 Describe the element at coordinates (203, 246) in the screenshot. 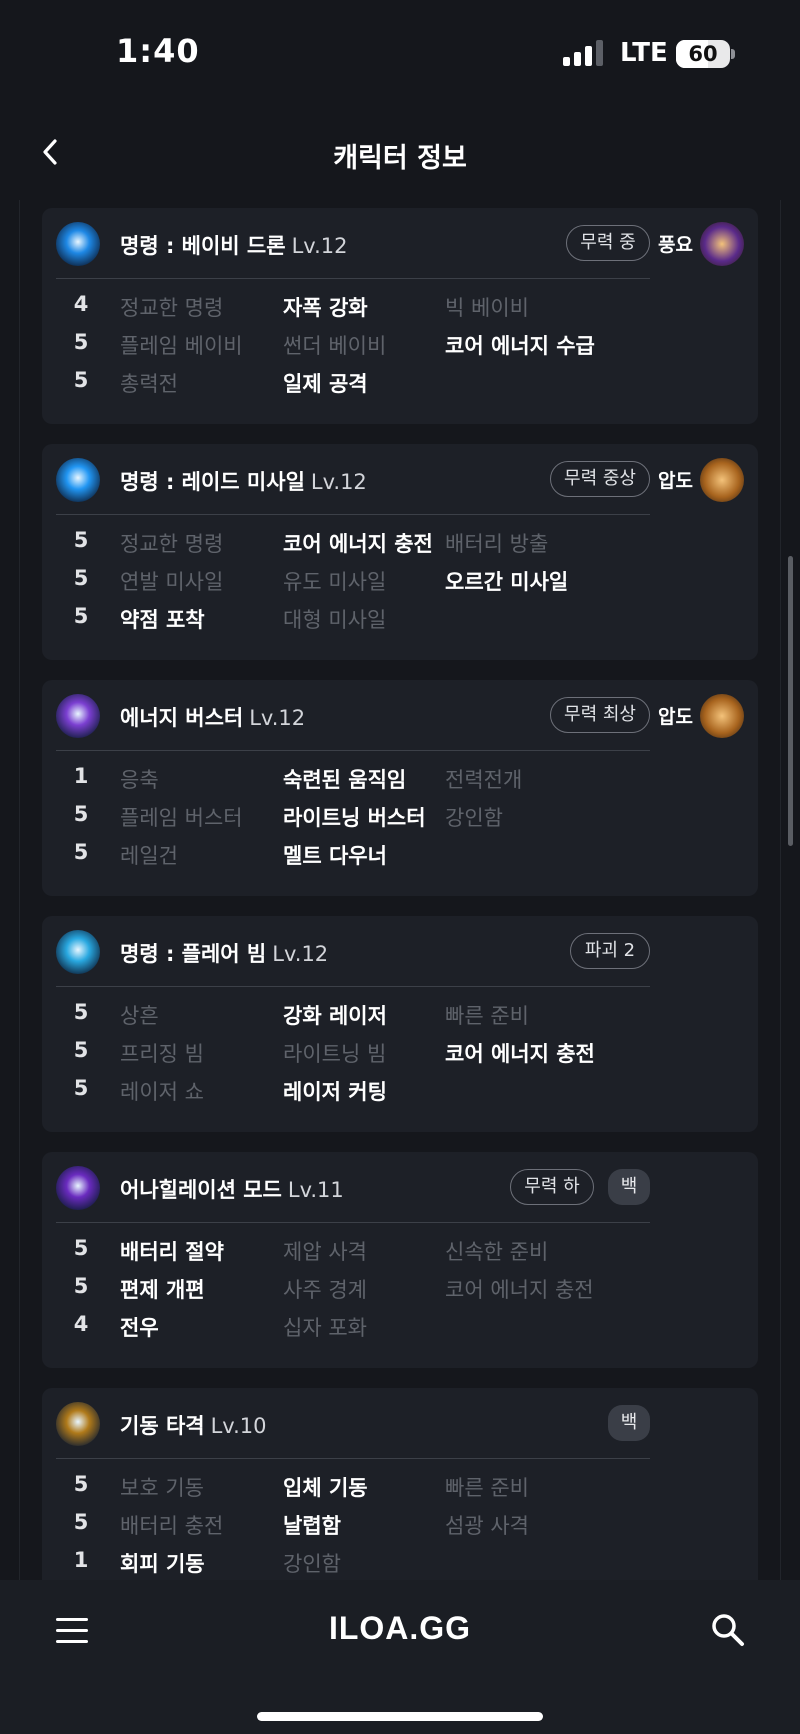

I see `skill-name-text: 명령 : 베이비 드론` at that location.